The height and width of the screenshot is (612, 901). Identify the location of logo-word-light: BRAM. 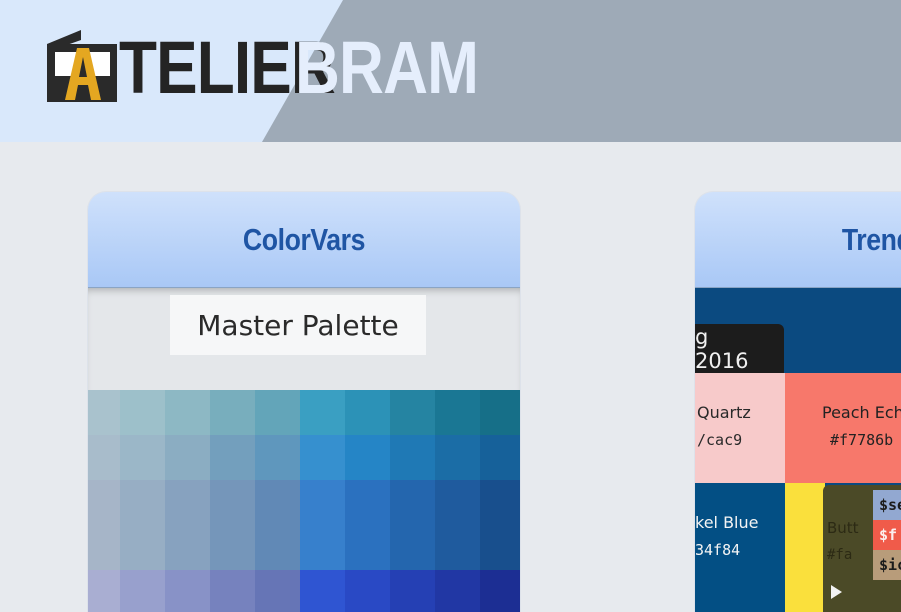
(387, 67).